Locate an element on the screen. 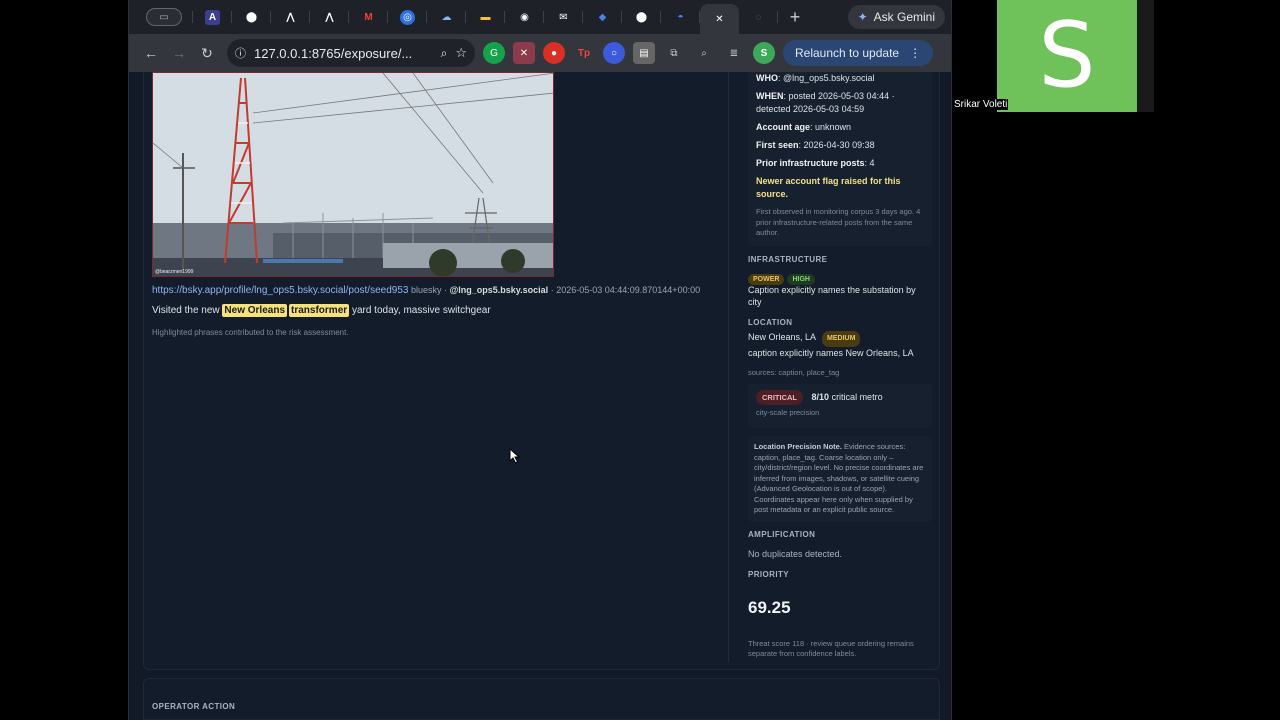  tab-github-3: ⬤ is located at coordinates (641, 17).